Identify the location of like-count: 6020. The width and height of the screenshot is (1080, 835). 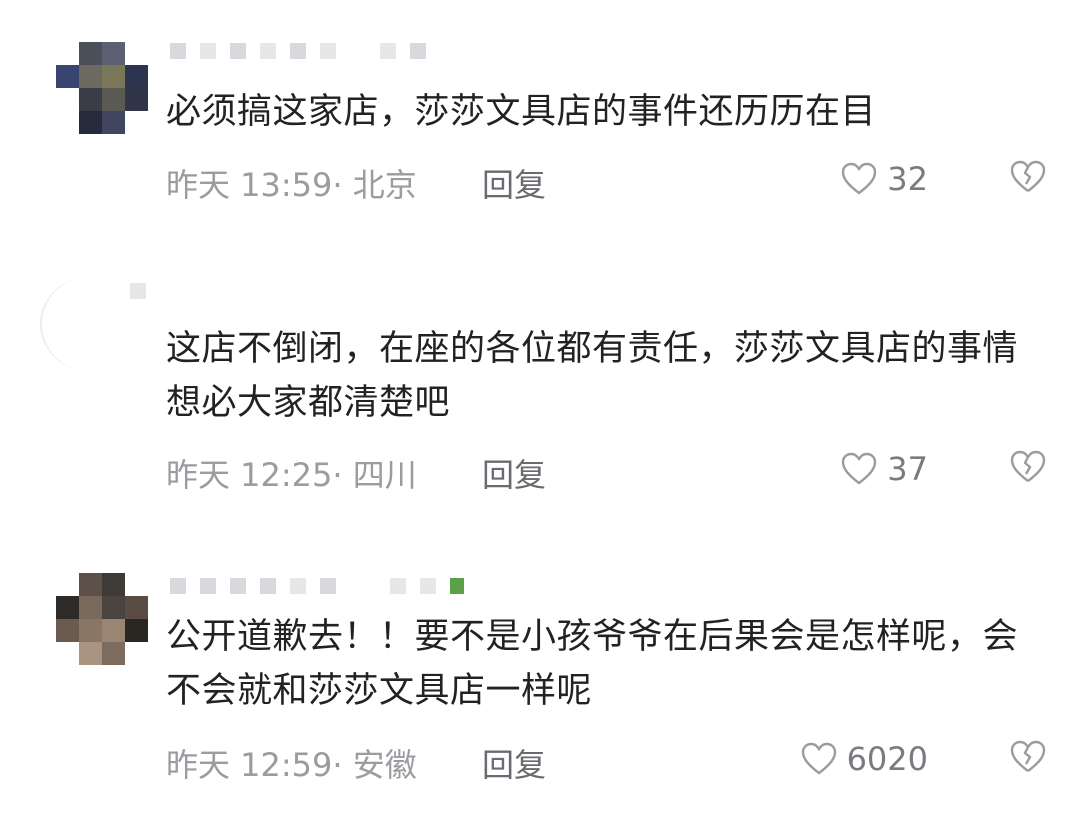
(887, 759).